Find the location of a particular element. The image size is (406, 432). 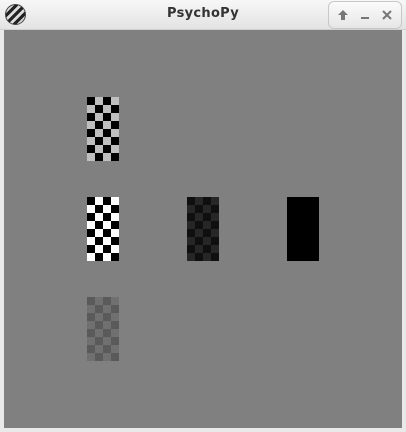

minimize-button is located at coordinates (365, 15).